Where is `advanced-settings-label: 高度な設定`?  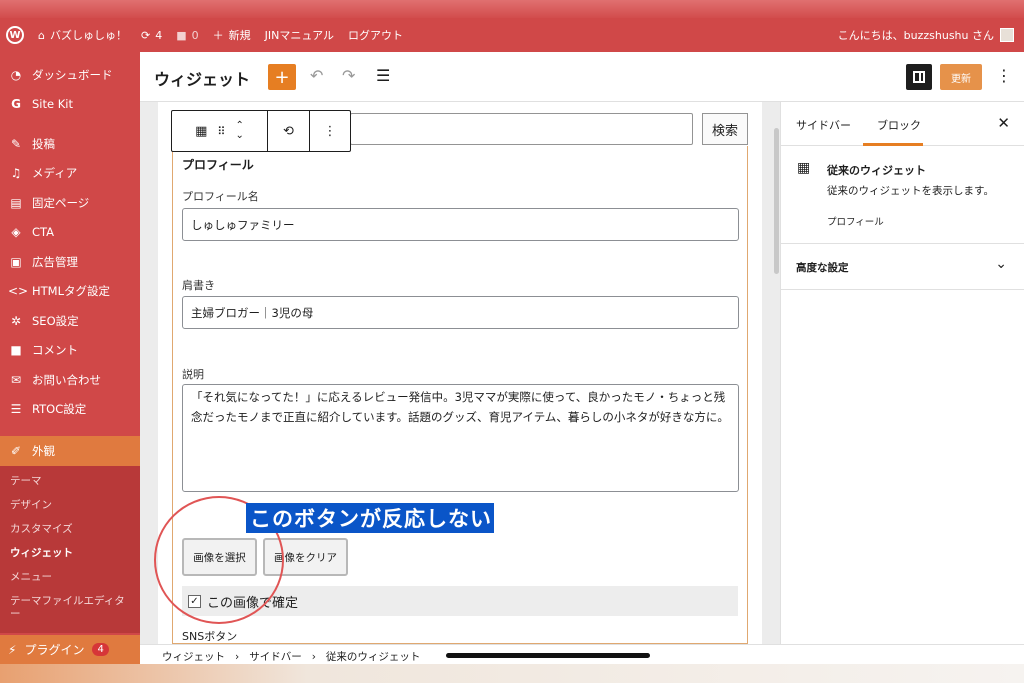 advanced-settings-label: 高度な設定 is located at coordinates (822, 268).